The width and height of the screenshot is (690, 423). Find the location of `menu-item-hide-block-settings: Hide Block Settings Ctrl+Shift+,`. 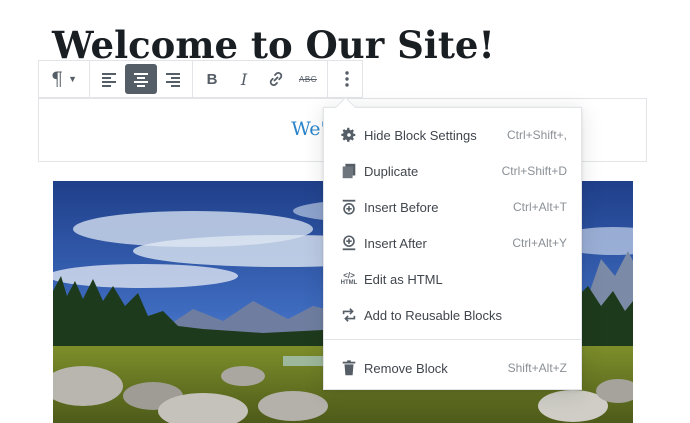

menu-item-hide-block-settings: Hide Block Settings Ctrl+Shift+, is located at coordinates (452, 135).